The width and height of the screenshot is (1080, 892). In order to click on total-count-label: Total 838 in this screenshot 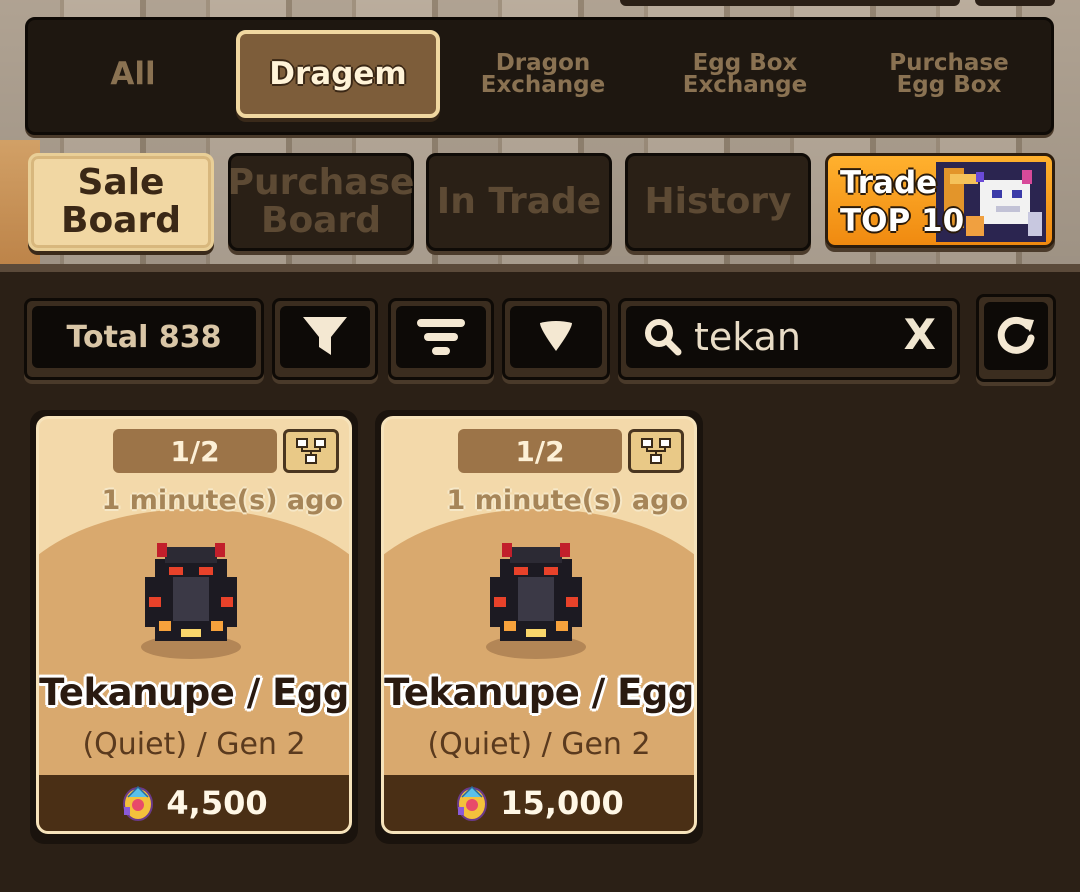, I will do `click(144, 337)`.